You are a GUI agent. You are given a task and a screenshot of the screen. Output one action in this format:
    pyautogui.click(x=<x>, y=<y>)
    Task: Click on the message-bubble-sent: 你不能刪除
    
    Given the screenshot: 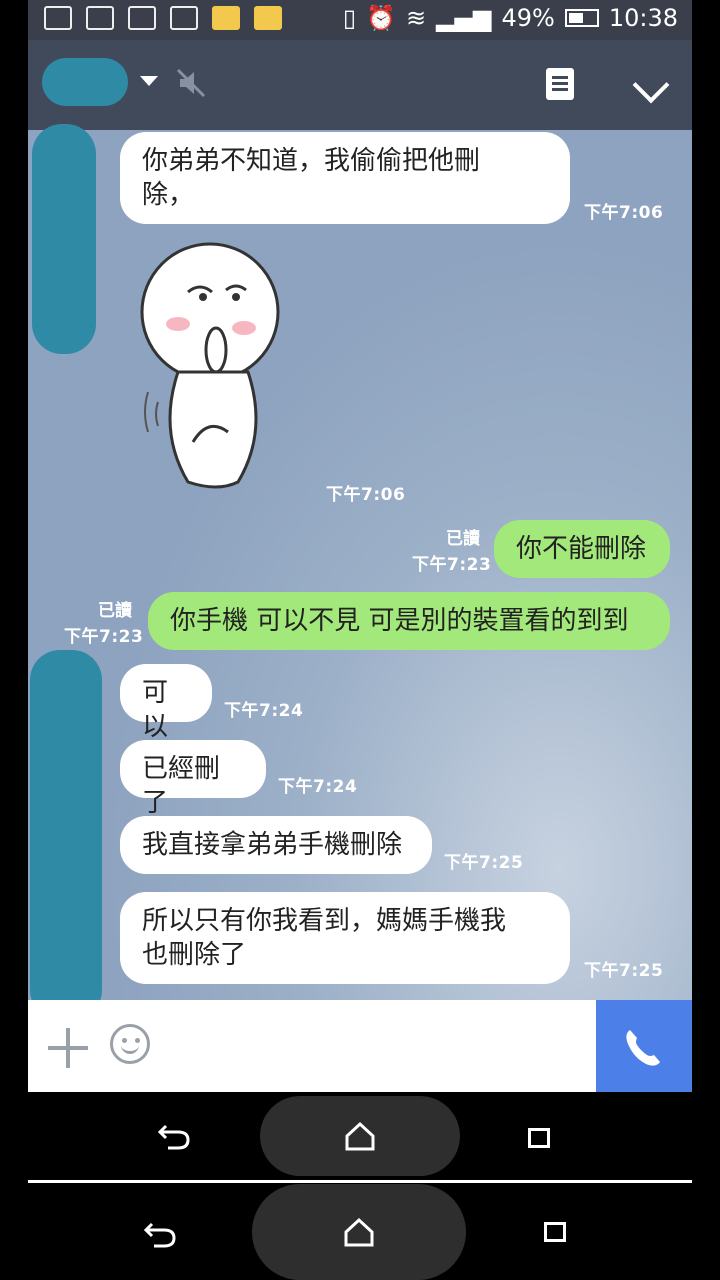 What is the action you would take?
    pyautogui.click(x=582, y=549)
    